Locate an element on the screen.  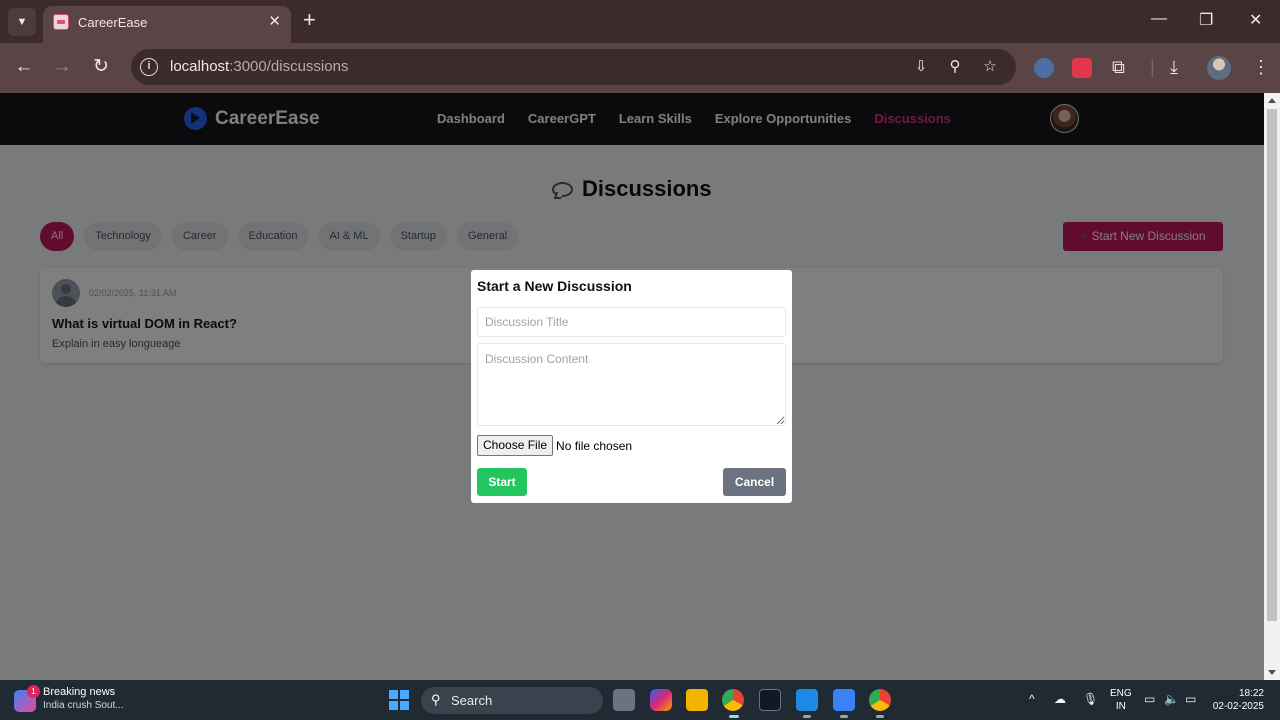
notepad-running-indicator is located at coordinates (844, 716).